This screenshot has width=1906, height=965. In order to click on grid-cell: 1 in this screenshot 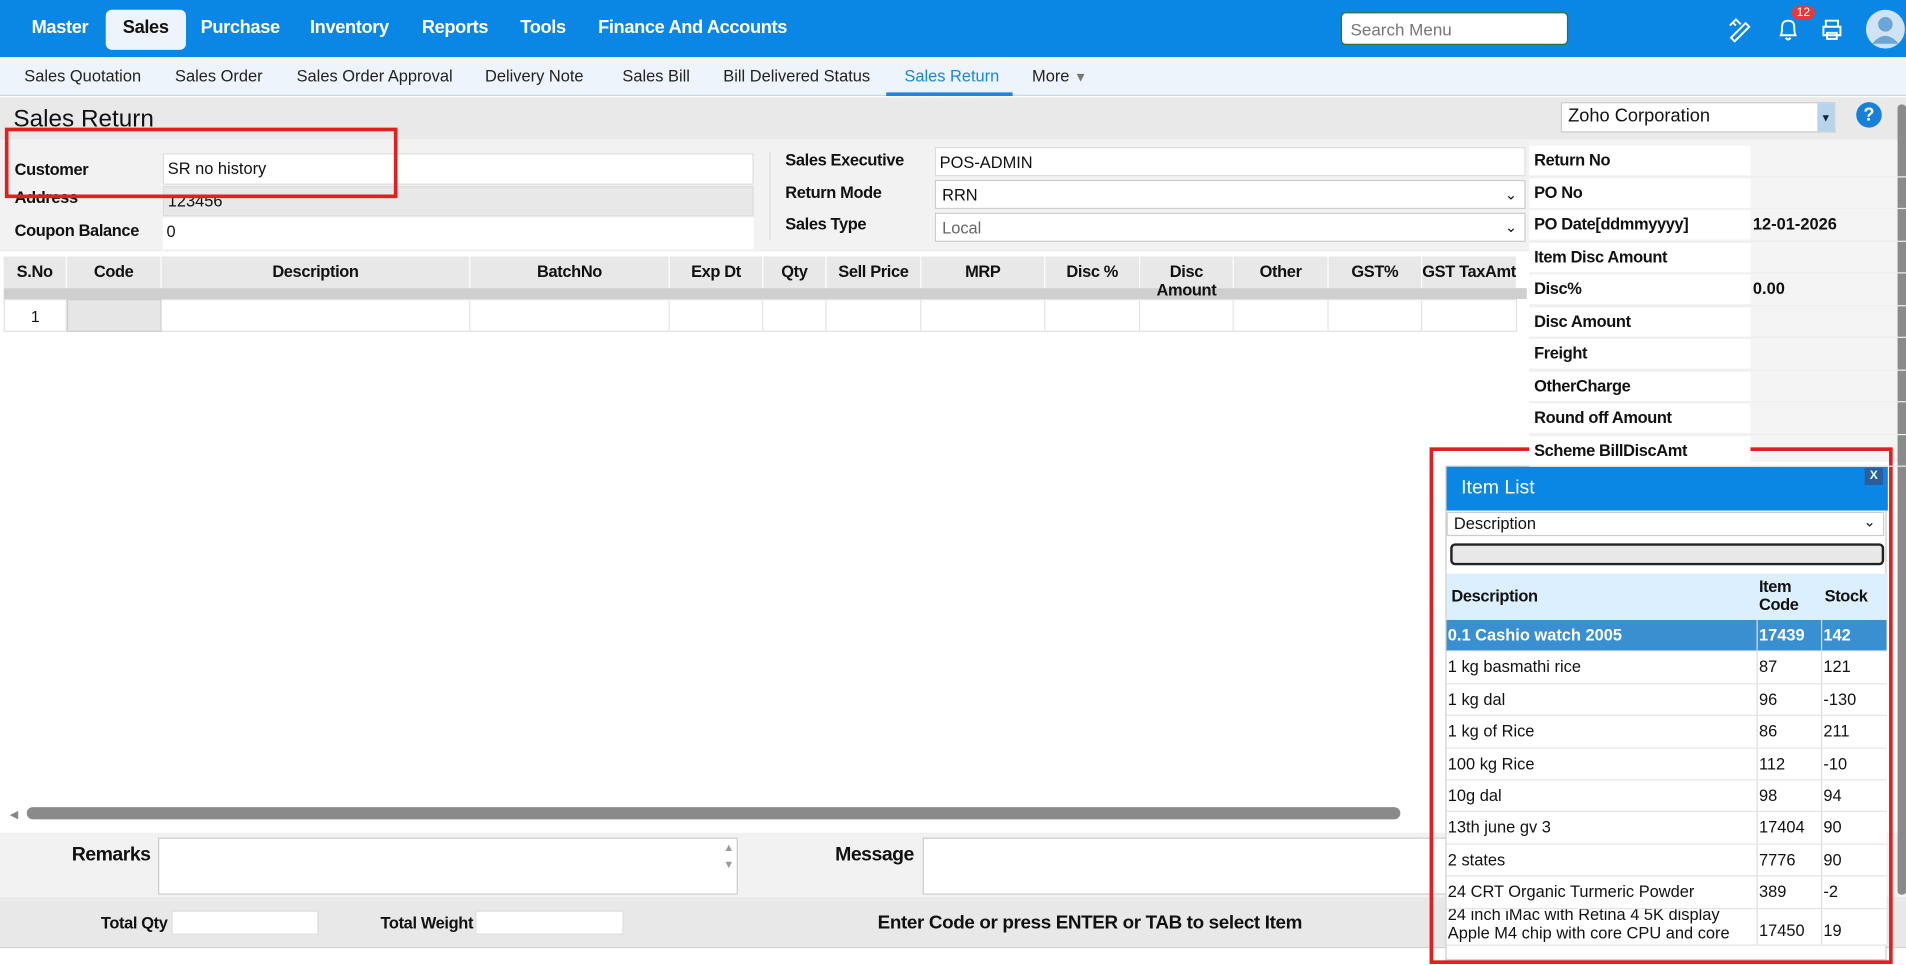, I will do `click(35, 315)`.